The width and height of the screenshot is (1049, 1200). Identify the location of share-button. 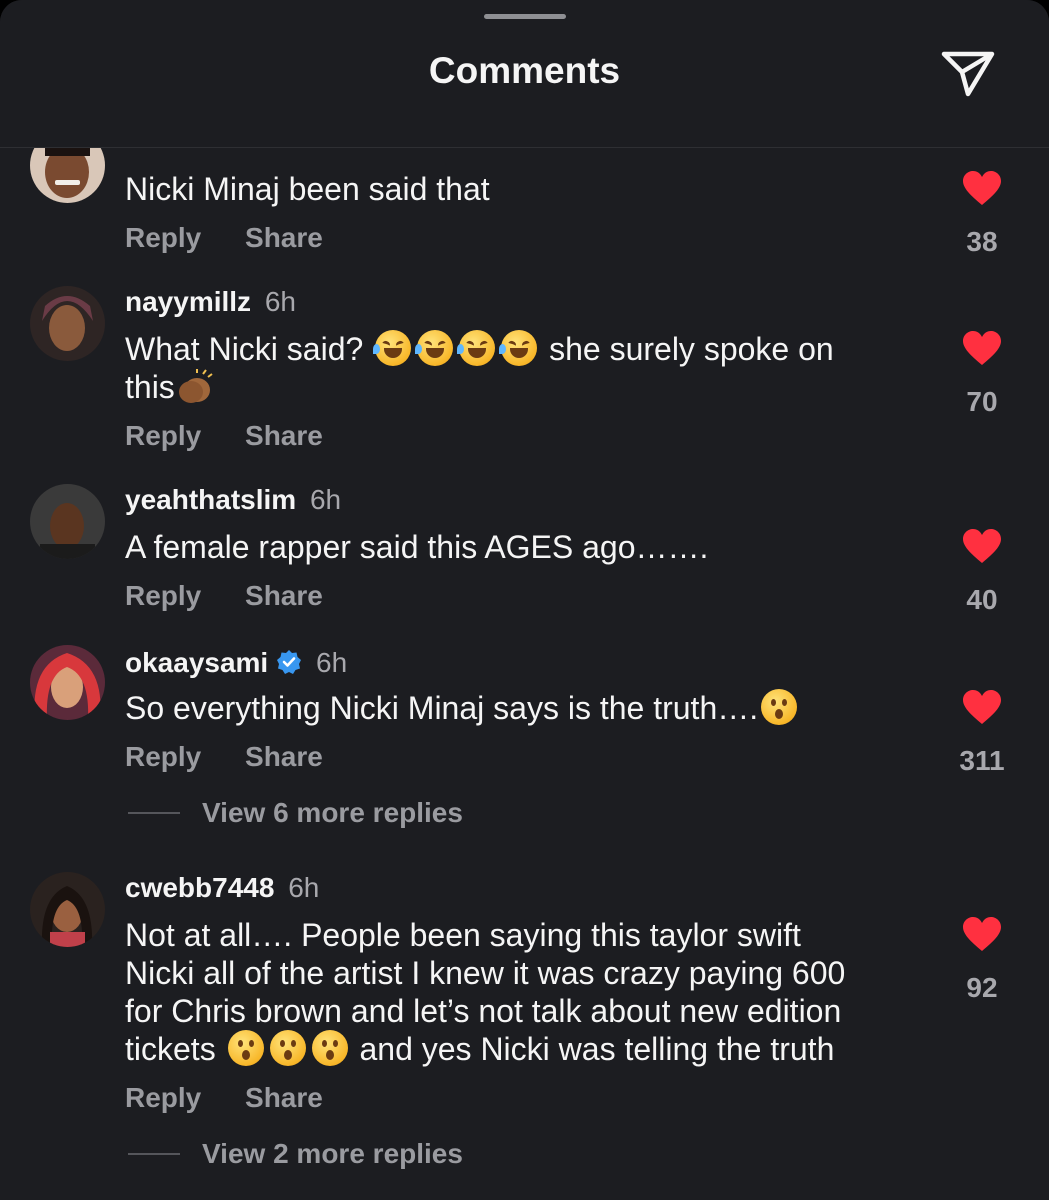
(968, 72).